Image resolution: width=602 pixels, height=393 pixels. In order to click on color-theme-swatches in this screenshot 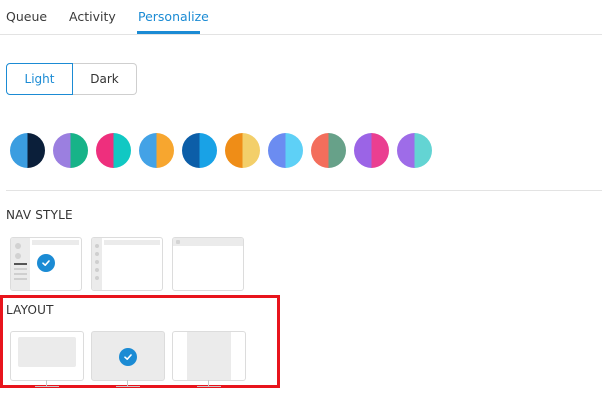, I will do `click(225, 150)`.